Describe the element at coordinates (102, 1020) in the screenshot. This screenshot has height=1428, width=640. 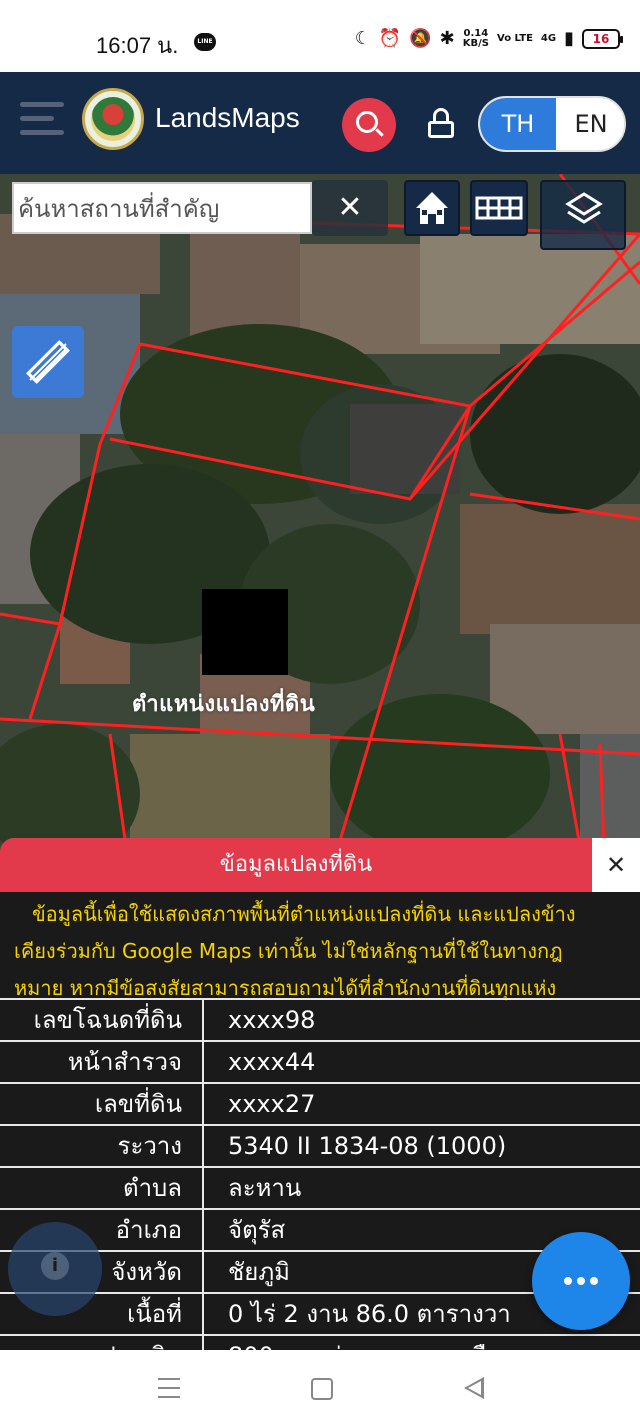
I see `row-label: เลขโฉนดที่ดิน` at that location.